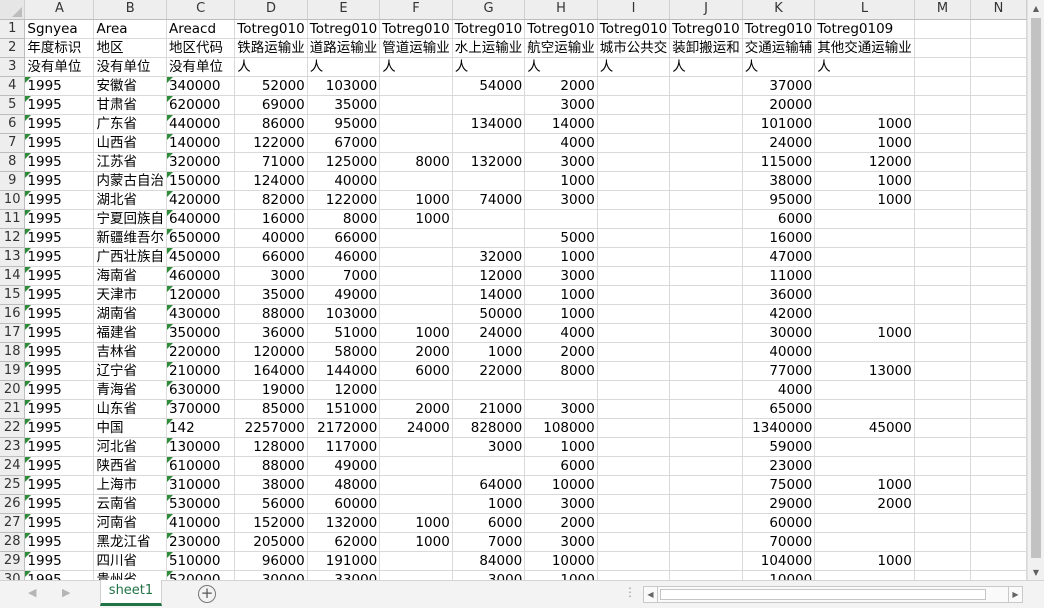 This screenshot has height=608, width=1044. Describe the element at coordinates (130, 447) in the screenshot. I see `cell: 河北省` at that location.